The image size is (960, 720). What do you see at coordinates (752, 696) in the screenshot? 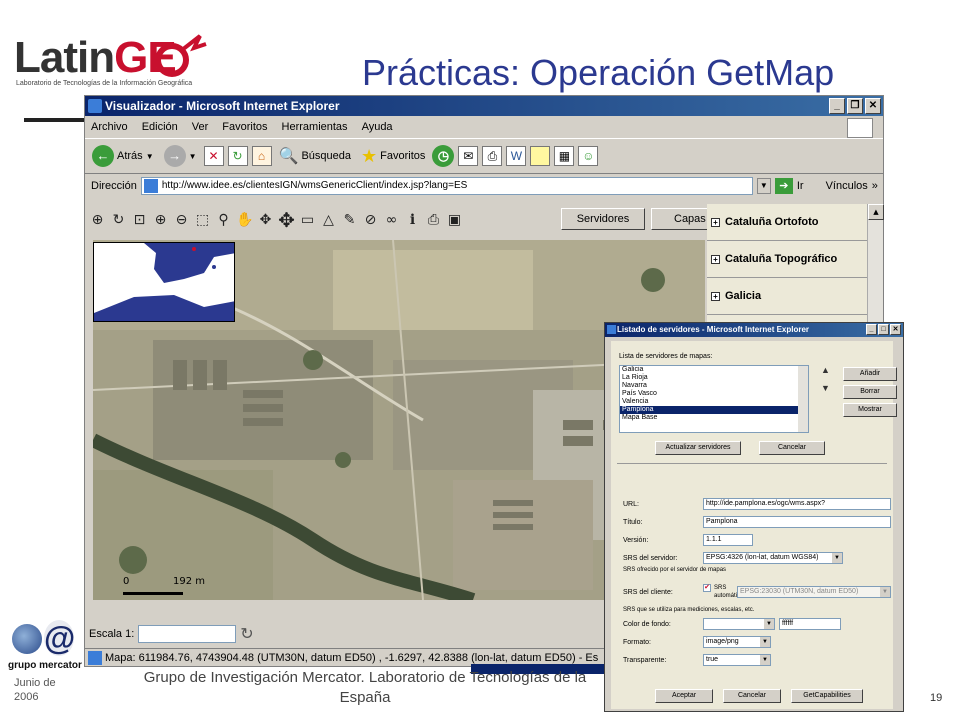
I see `cancel-button: Cancelar` at bounding box center [752, 696].